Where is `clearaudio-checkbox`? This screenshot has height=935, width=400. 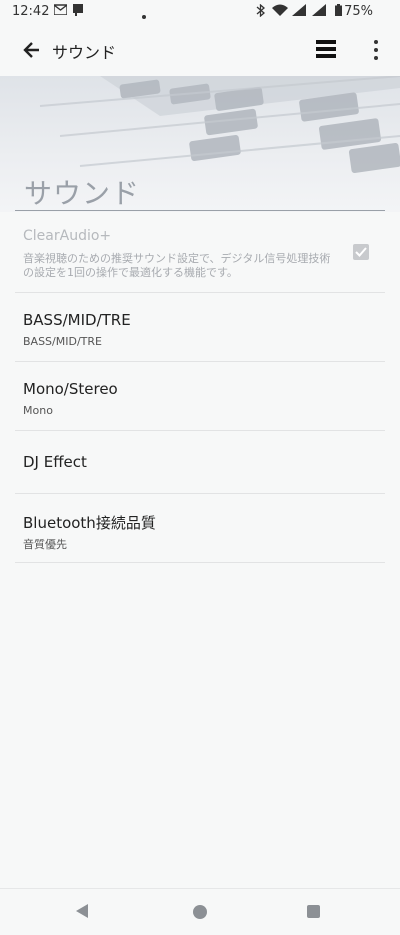 clearaudio-checkbox is located at coordinates (361, 252).